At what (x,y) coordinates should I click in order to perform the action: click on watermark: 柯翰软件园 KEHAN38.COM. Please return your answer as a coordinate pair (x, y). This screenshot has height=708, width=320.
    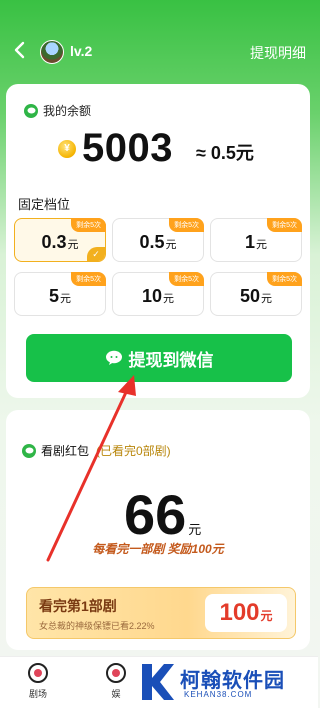
    Looking at the image, I should click on (224, 682).